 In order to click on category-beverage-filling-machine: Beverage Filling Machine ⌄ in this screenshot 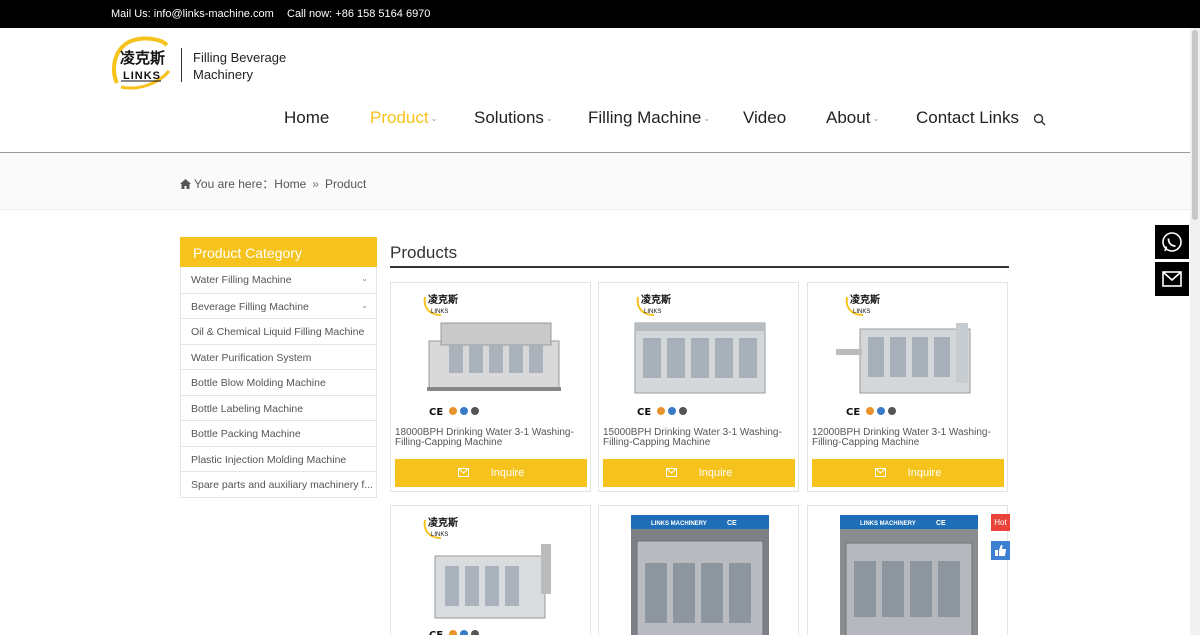, I will do `click(278, 305)`.